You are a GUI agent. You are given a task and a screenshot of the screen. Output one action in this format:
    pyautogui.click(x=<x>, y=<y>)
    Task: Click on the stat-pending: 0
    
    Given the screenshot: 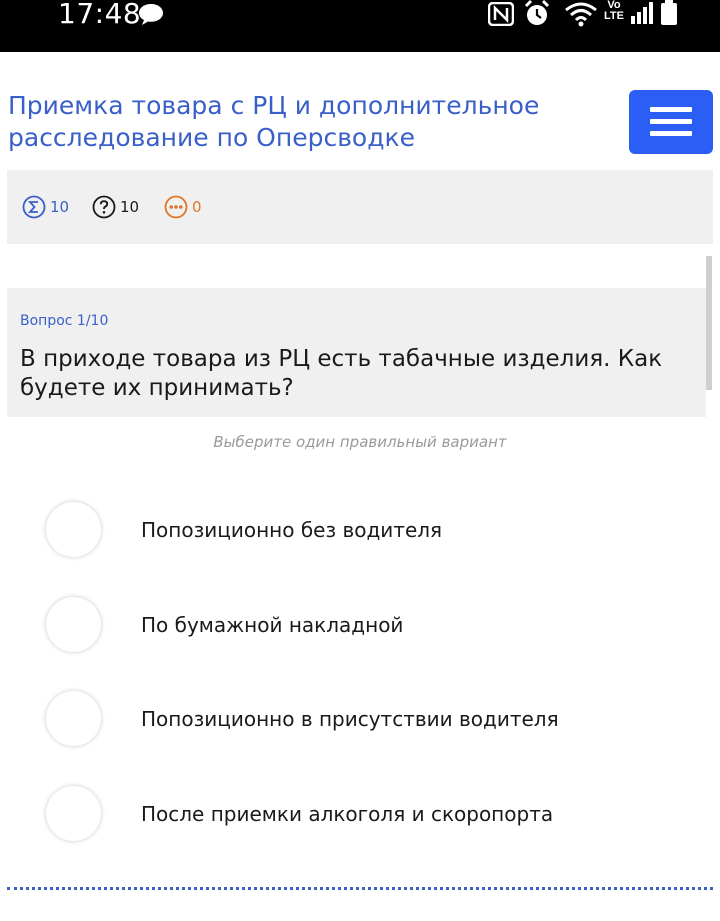 What is the action you would take?
    pyautogui.click(x=183, y=207)
    